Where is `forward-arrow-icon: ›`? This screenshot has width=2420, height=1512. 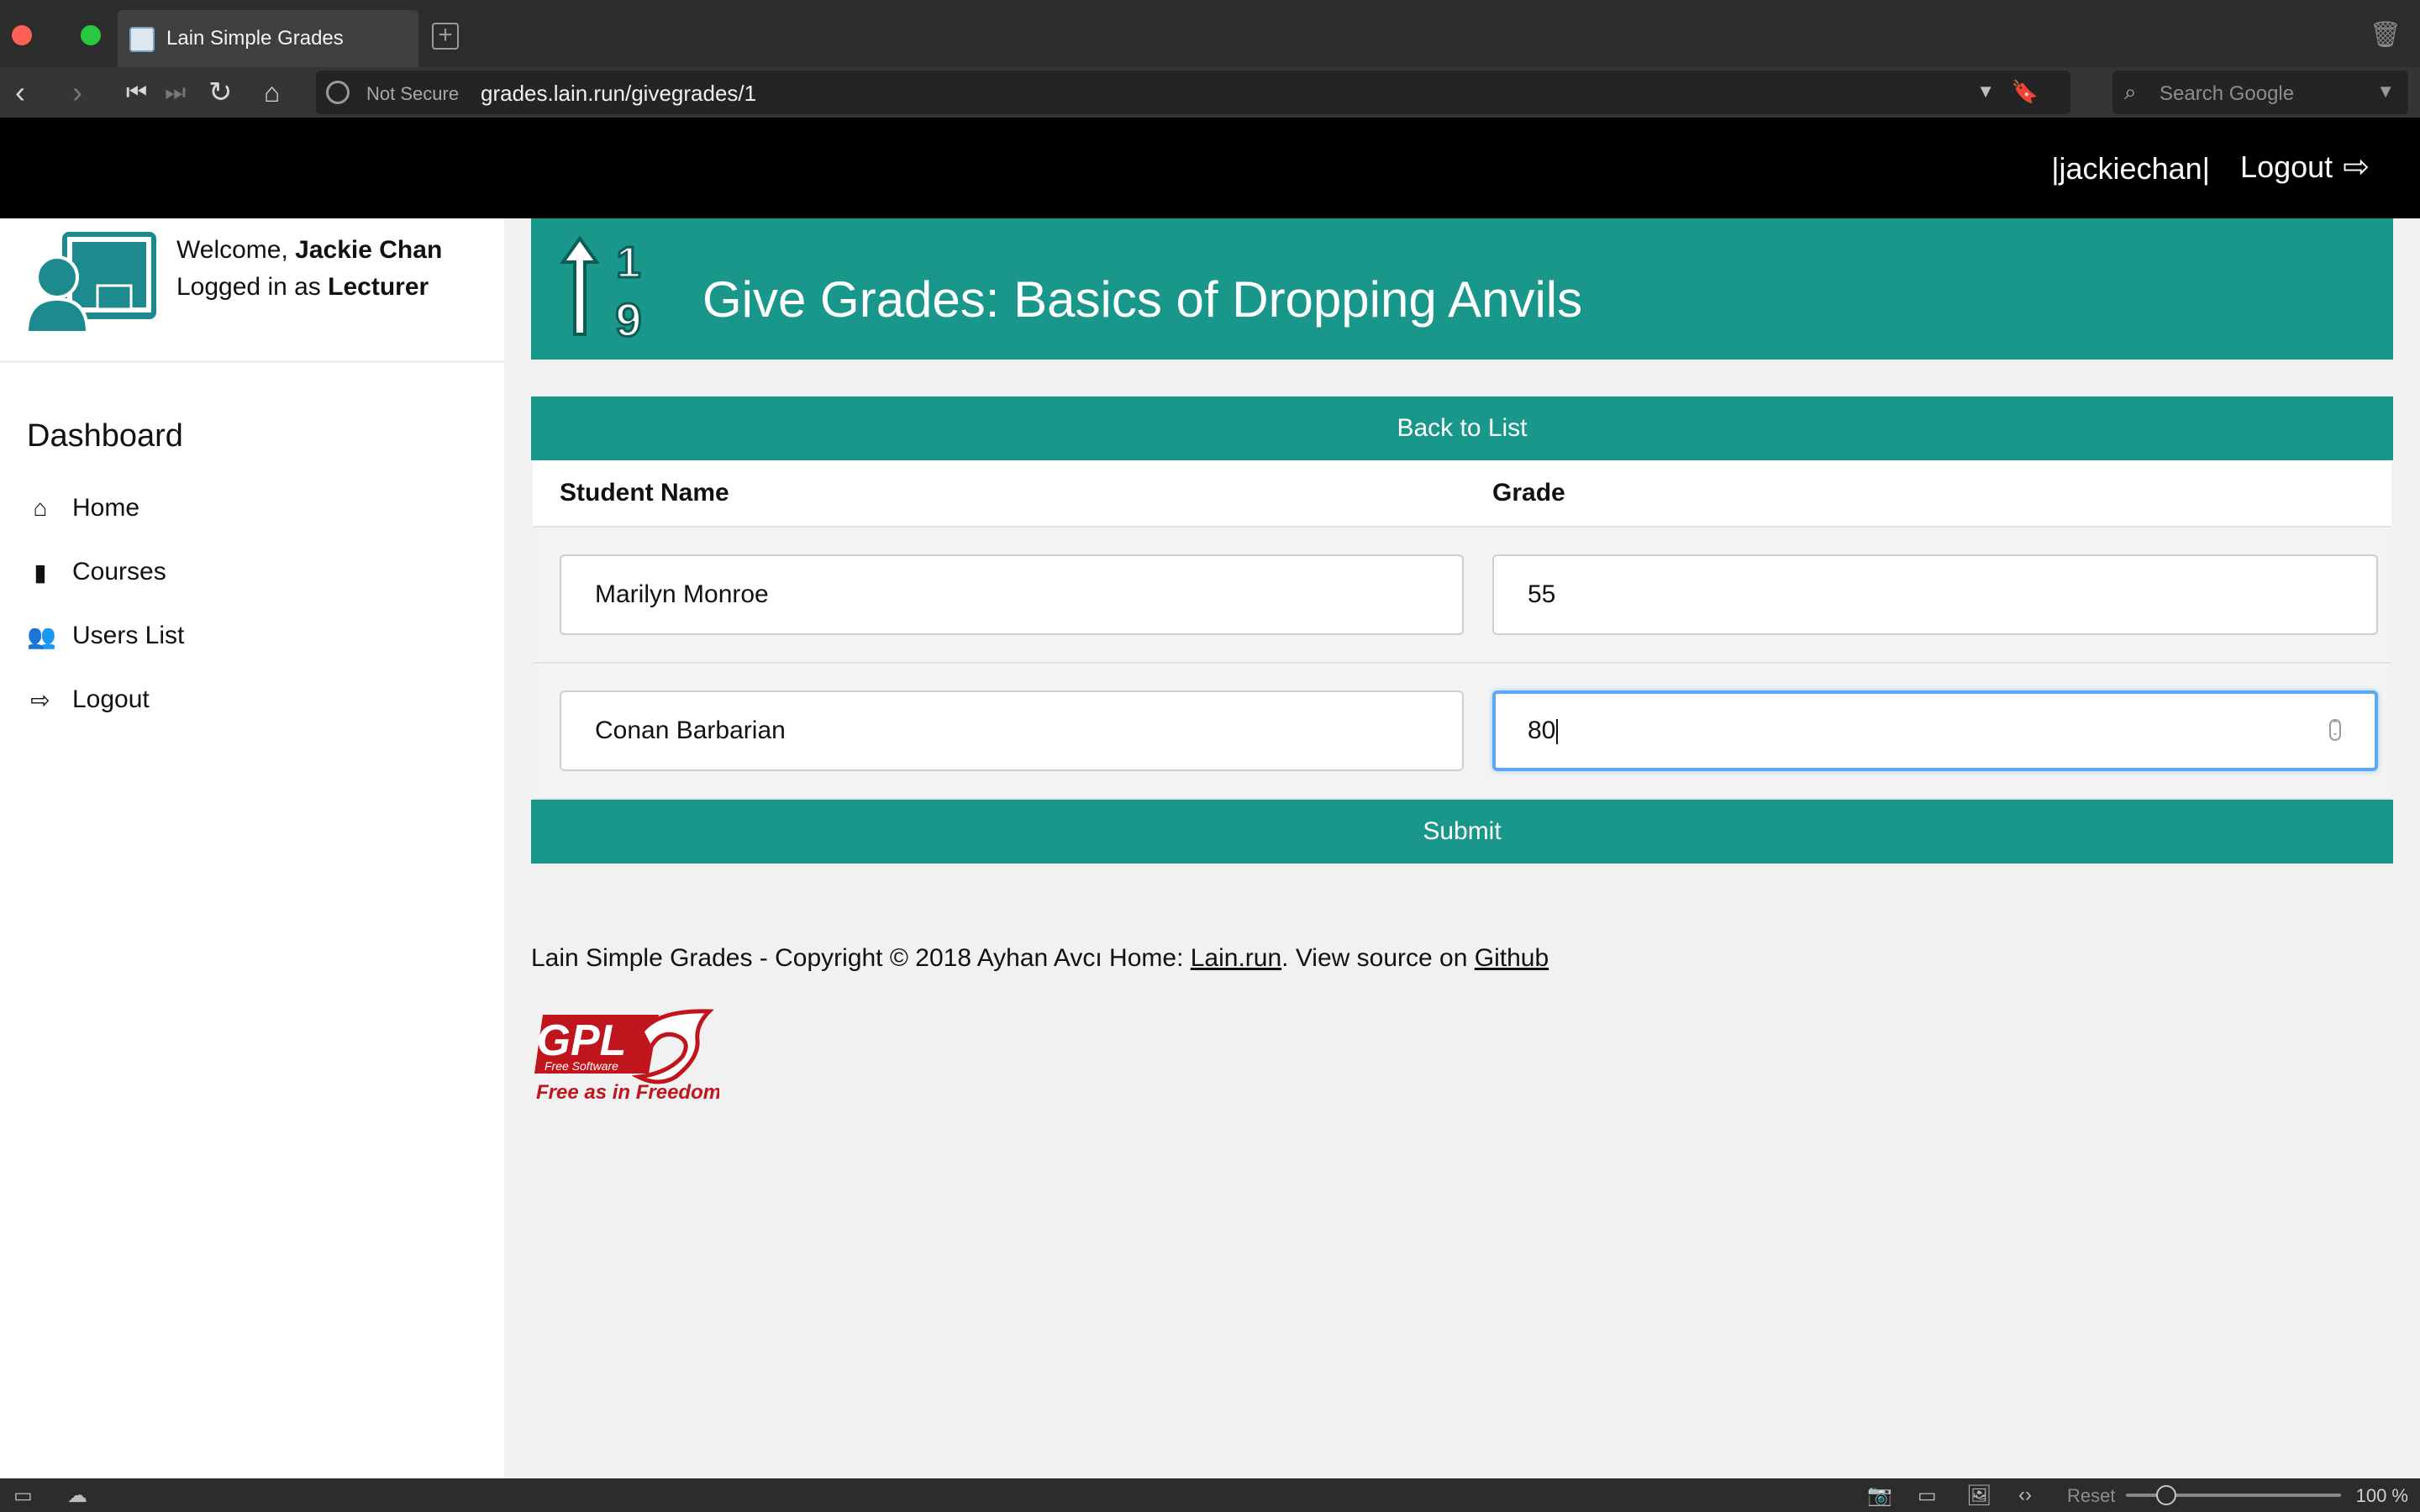 forward-arrow-icon: › is located at coordinates (77, 92).